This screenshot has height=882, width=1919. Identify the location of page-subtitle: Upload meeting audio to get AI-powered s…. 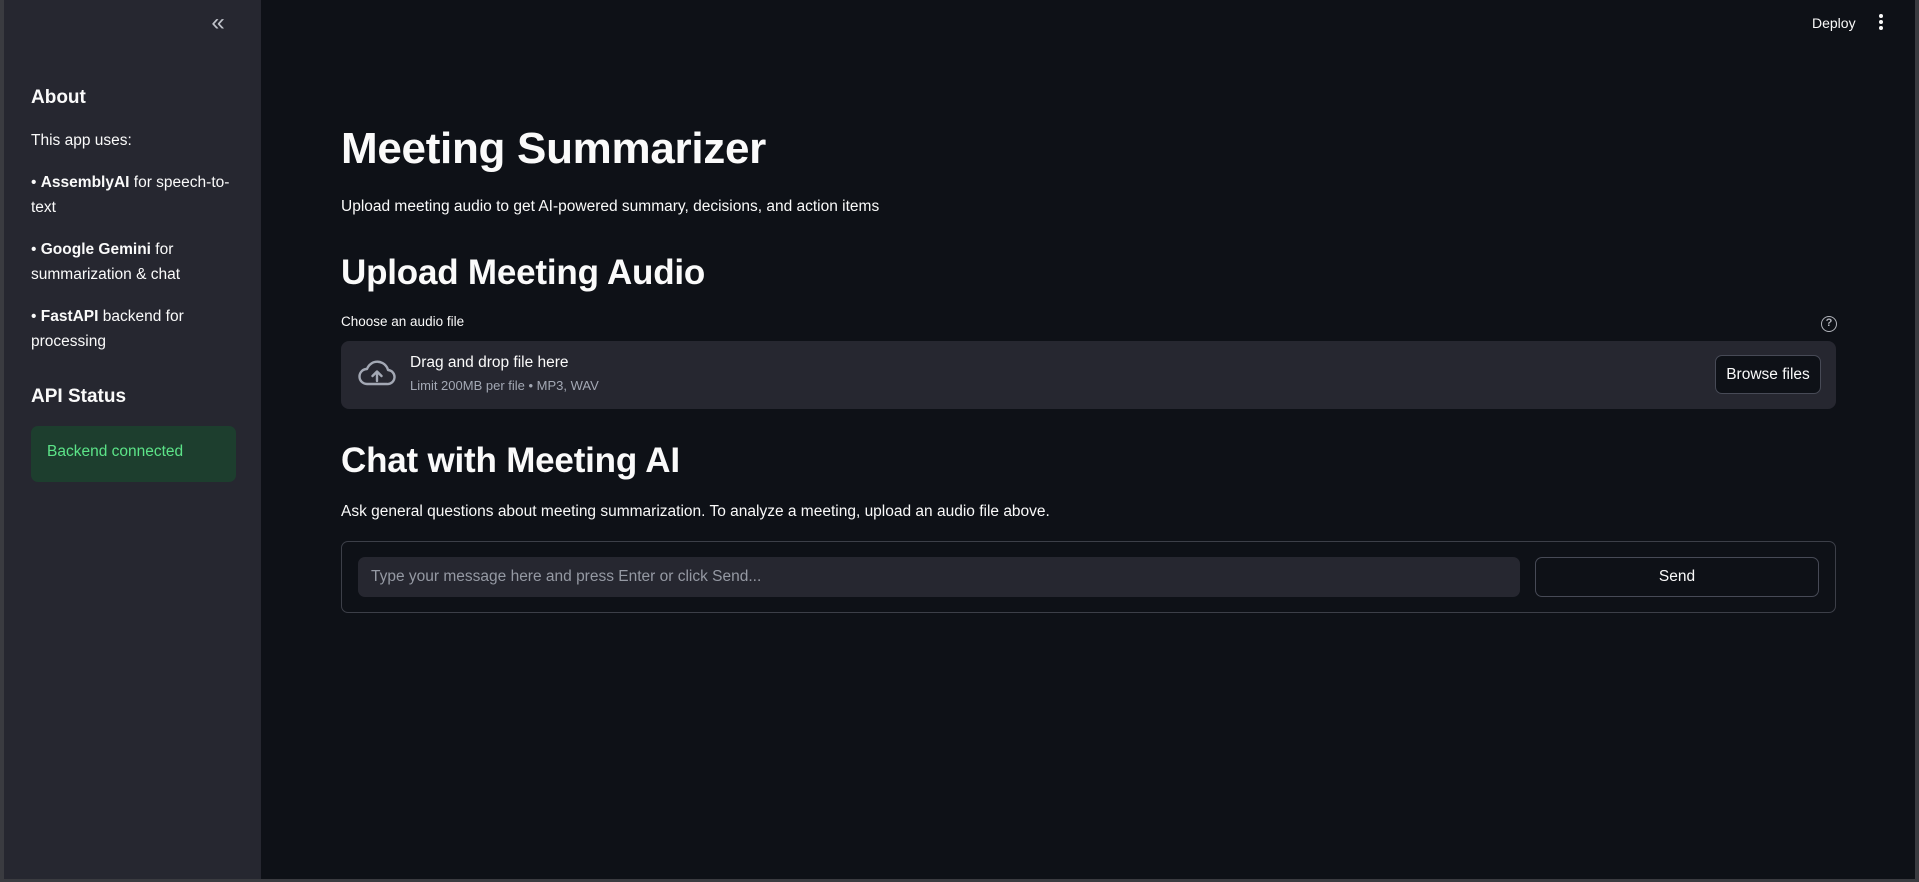
(610, 206).